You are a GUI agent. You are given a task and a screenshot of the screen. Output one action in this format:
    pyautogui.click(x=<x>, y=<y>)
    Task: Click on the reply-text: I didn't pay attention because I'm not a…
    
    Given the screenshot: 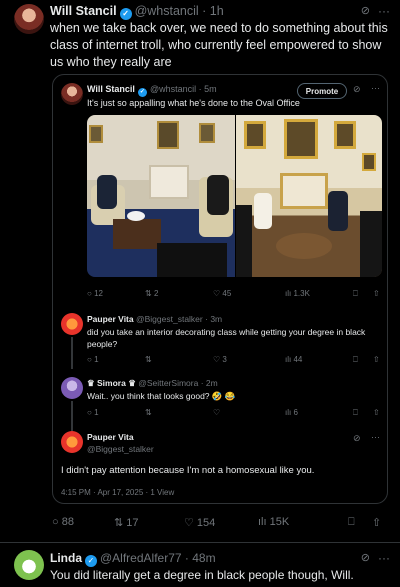 What is the action you would take?
    pyautogui.click(x=188, y=470)
    